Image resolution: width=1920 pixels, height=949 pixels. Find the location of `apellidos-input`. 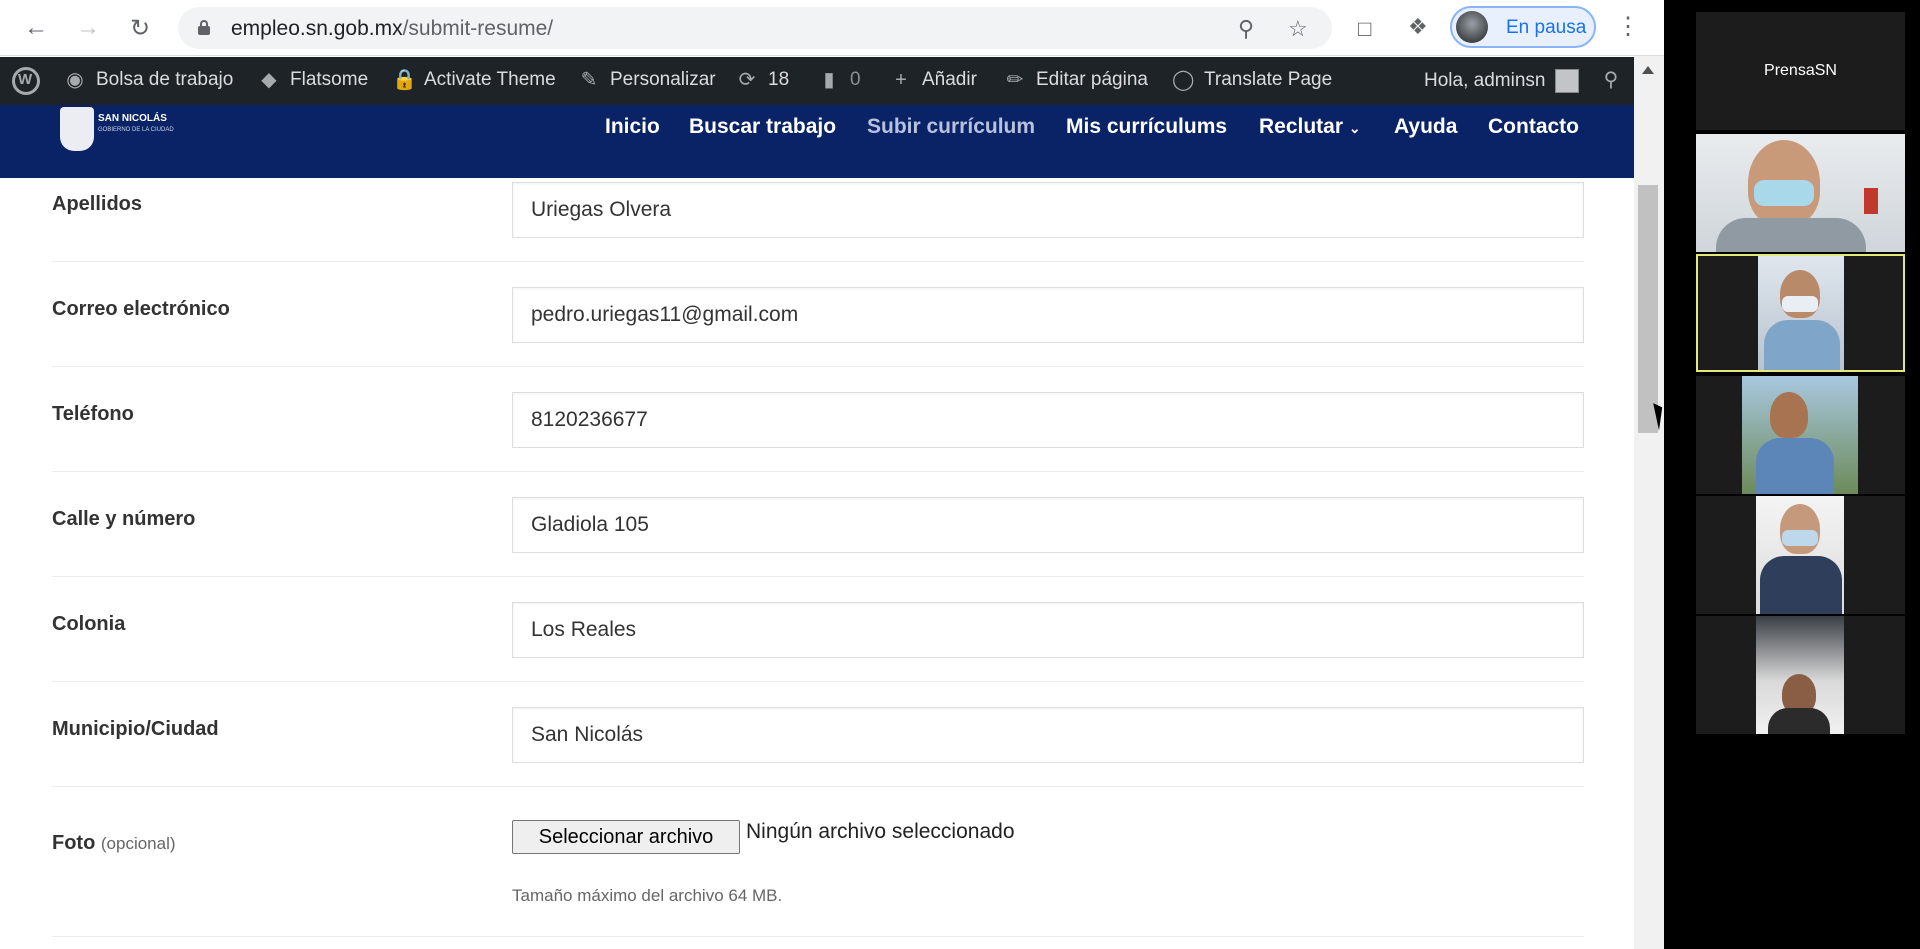

apellidos-input is located at coordinates (1048, 210).